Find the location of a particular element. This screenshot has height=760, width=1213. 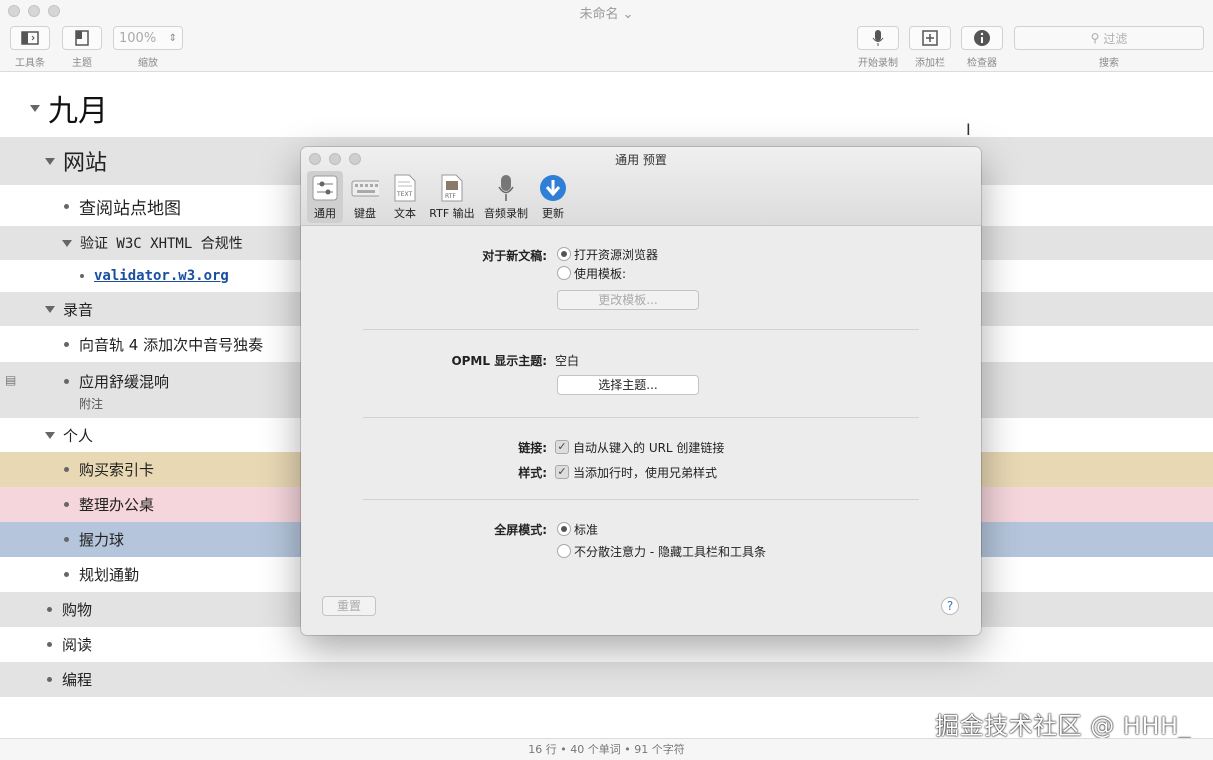

add-column-button is located at coordinates (930, 38).